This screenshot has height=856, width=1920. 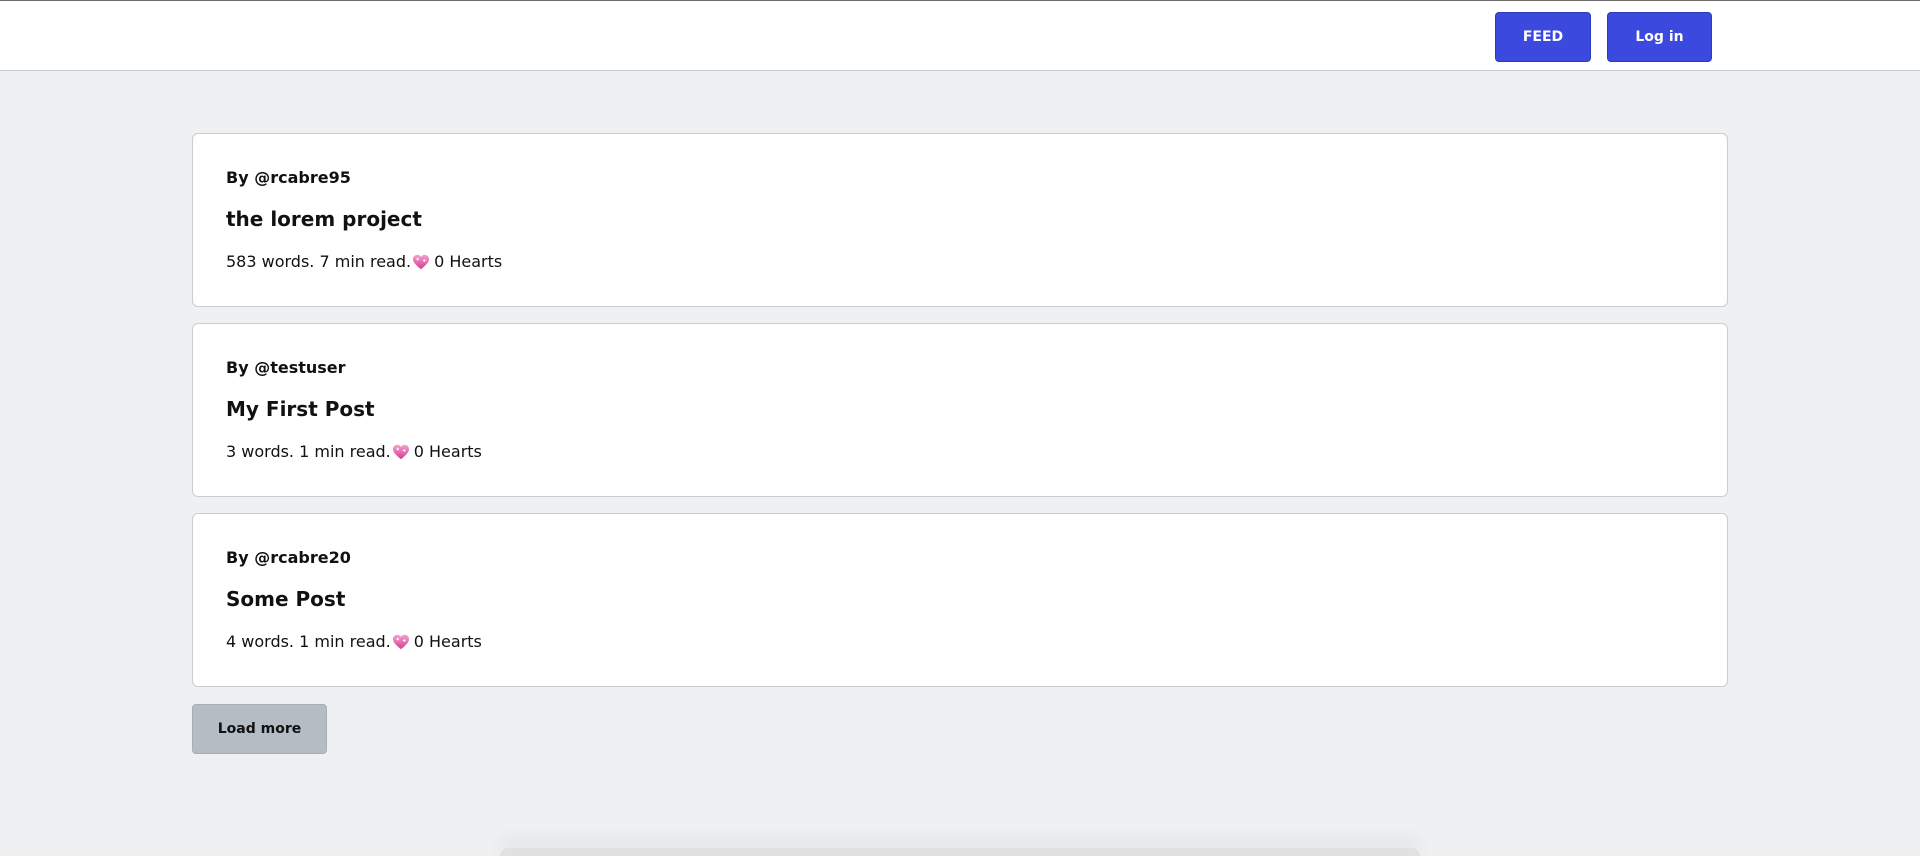 I want to click on load-more-button: Load more, so click(x=259, y=729).